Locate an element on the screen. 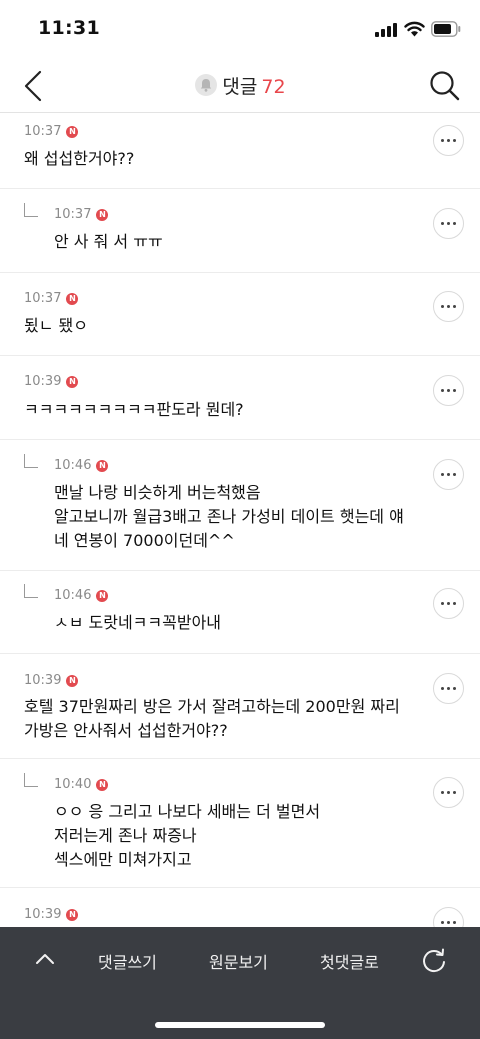 The height and width of the screenshot is (1039, 480). status-bar: 11:31 is located at coordinates (240, 30).